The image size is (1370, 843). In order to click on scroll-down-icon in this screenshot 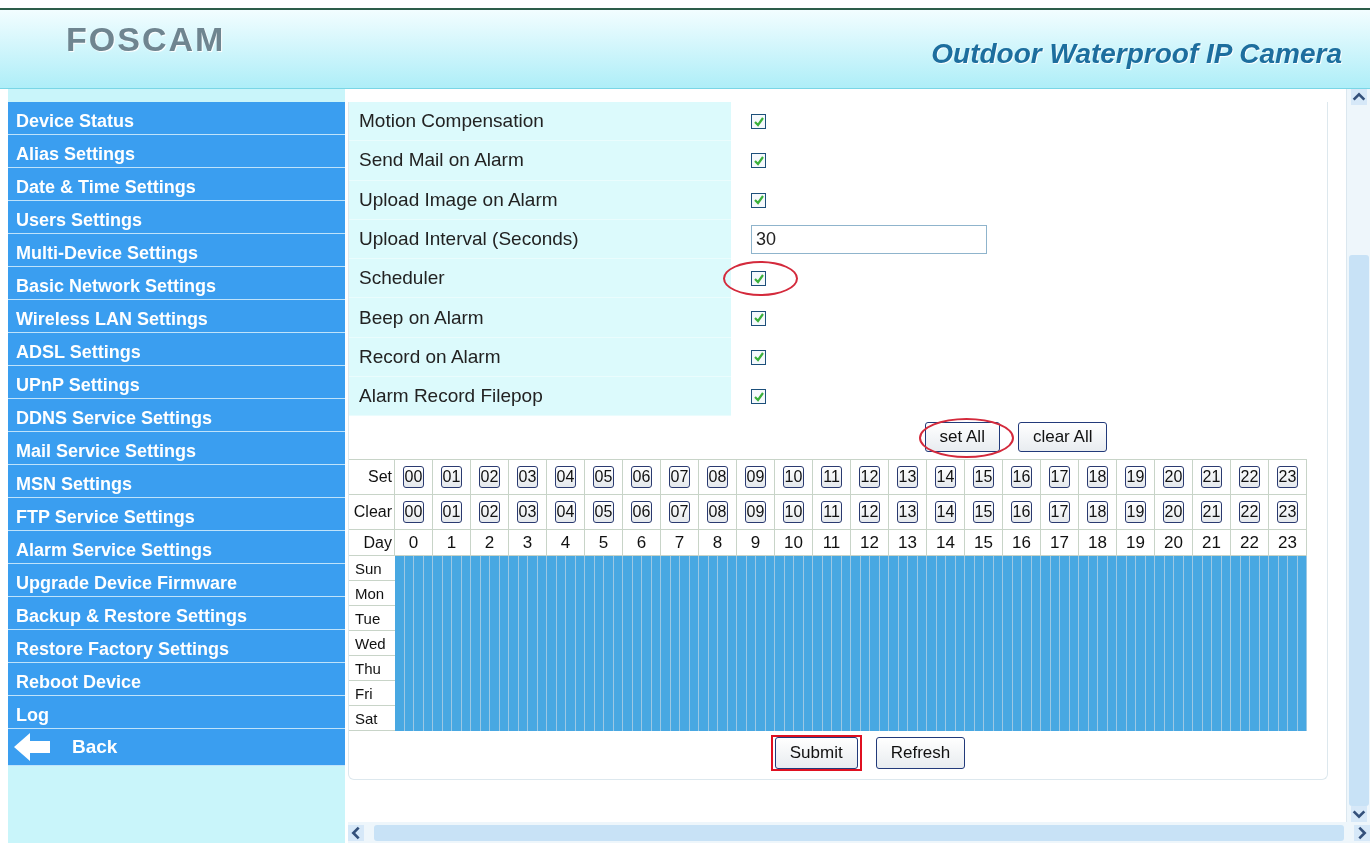, I will do `click(1358, 814)`.